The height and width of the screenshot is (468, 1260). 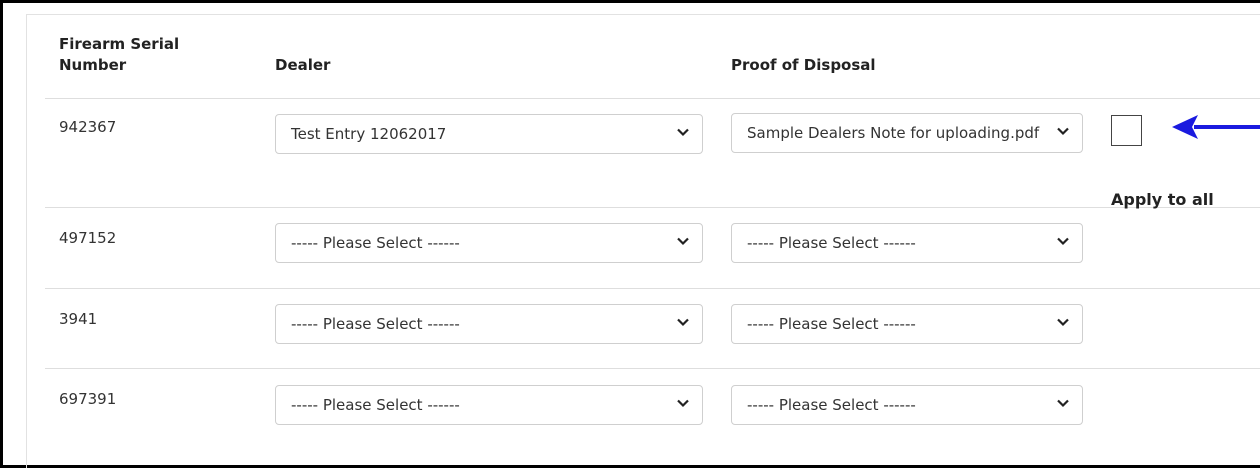 I want to click on header-divider, so click(x=652, y=98).